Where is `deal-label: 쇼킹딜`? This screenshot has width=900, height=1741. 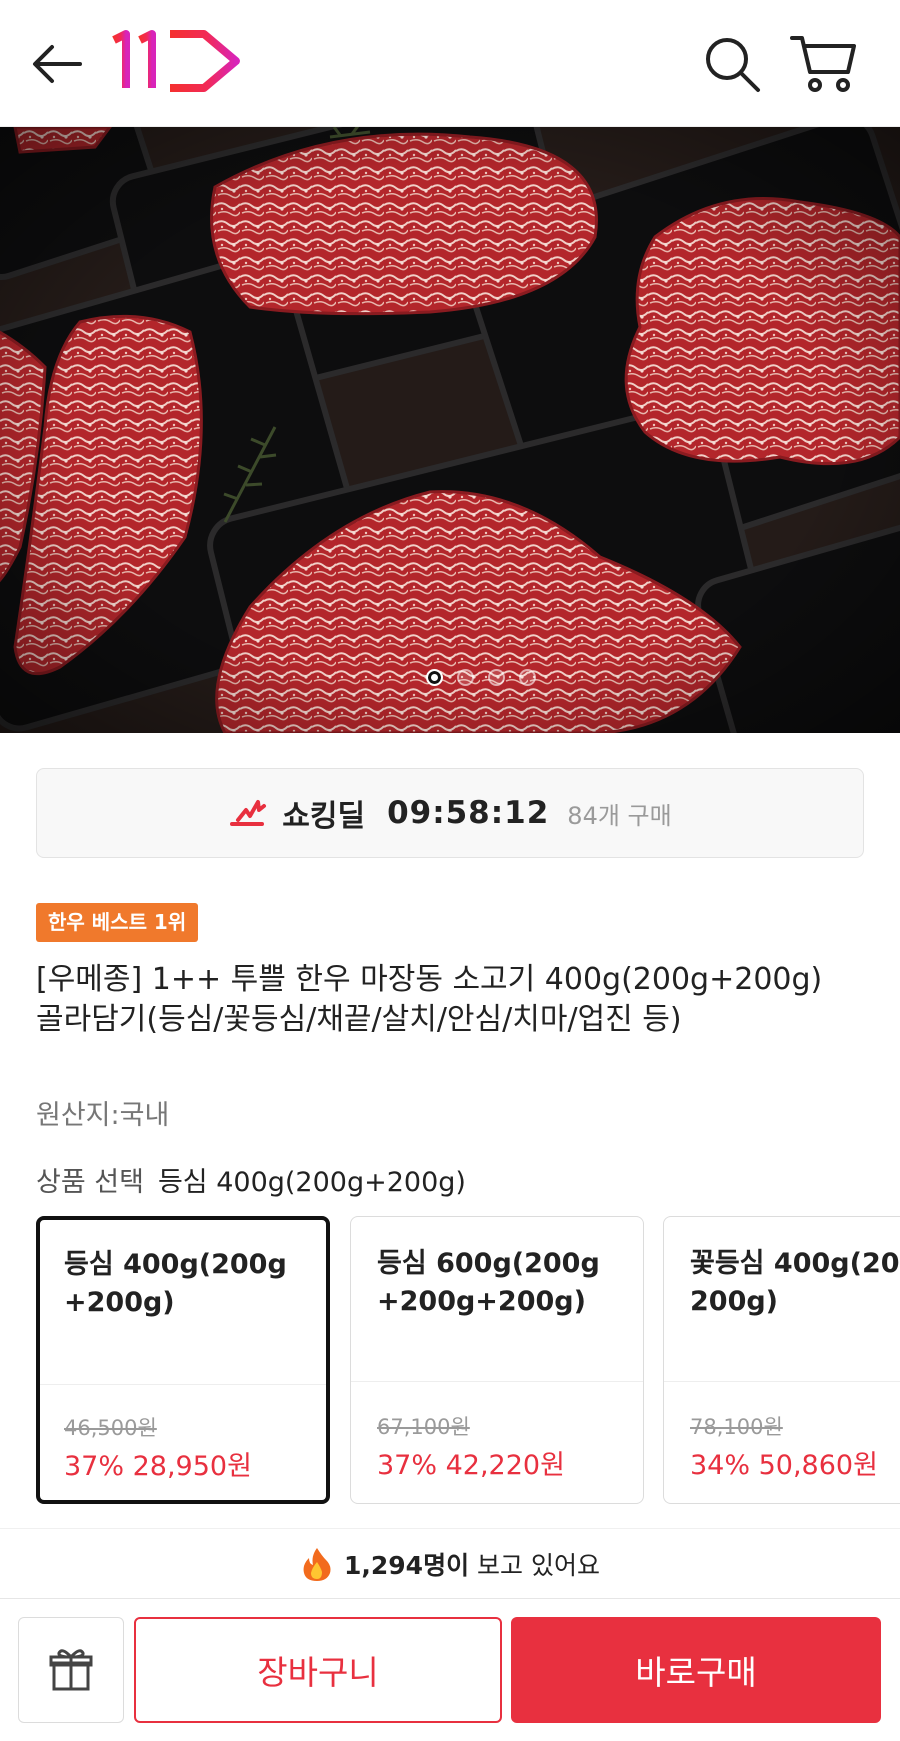
deal-label: 쇼킹딜 is located at coordinates (324, 816).